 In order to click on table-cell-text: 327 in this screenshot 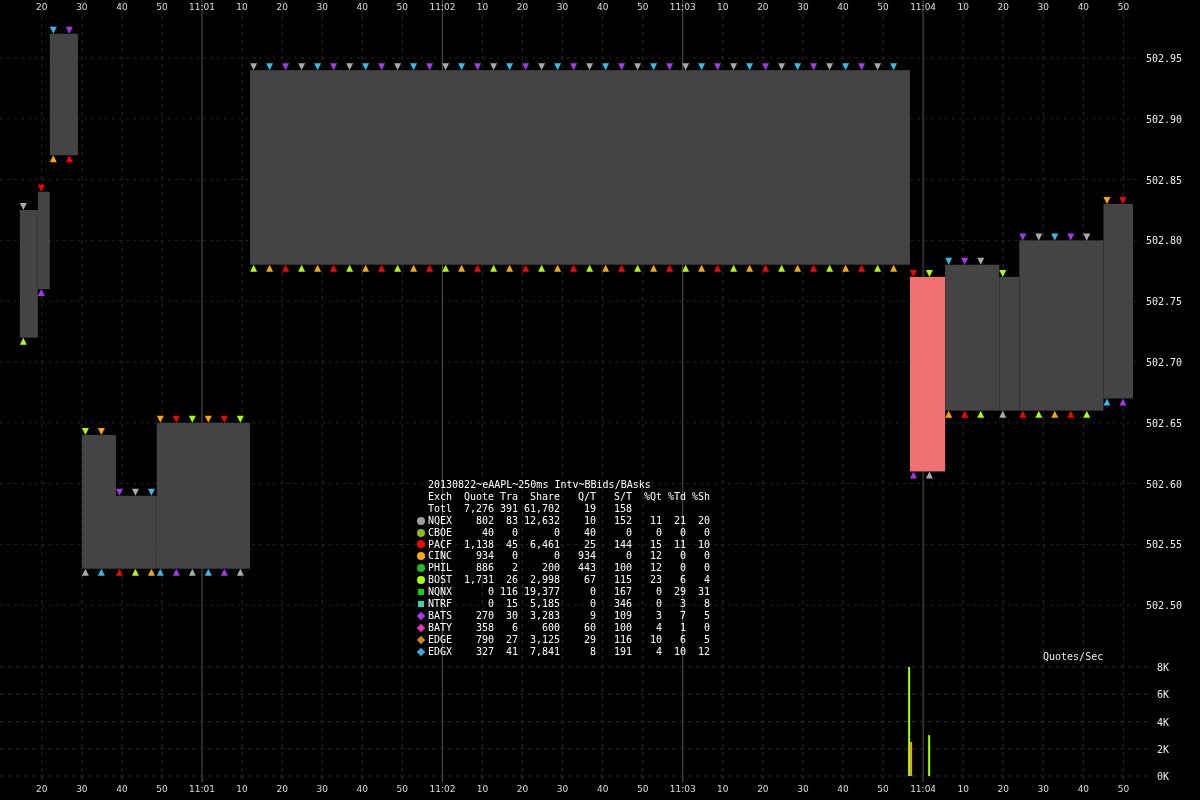, I will do `click(484, 651)`.